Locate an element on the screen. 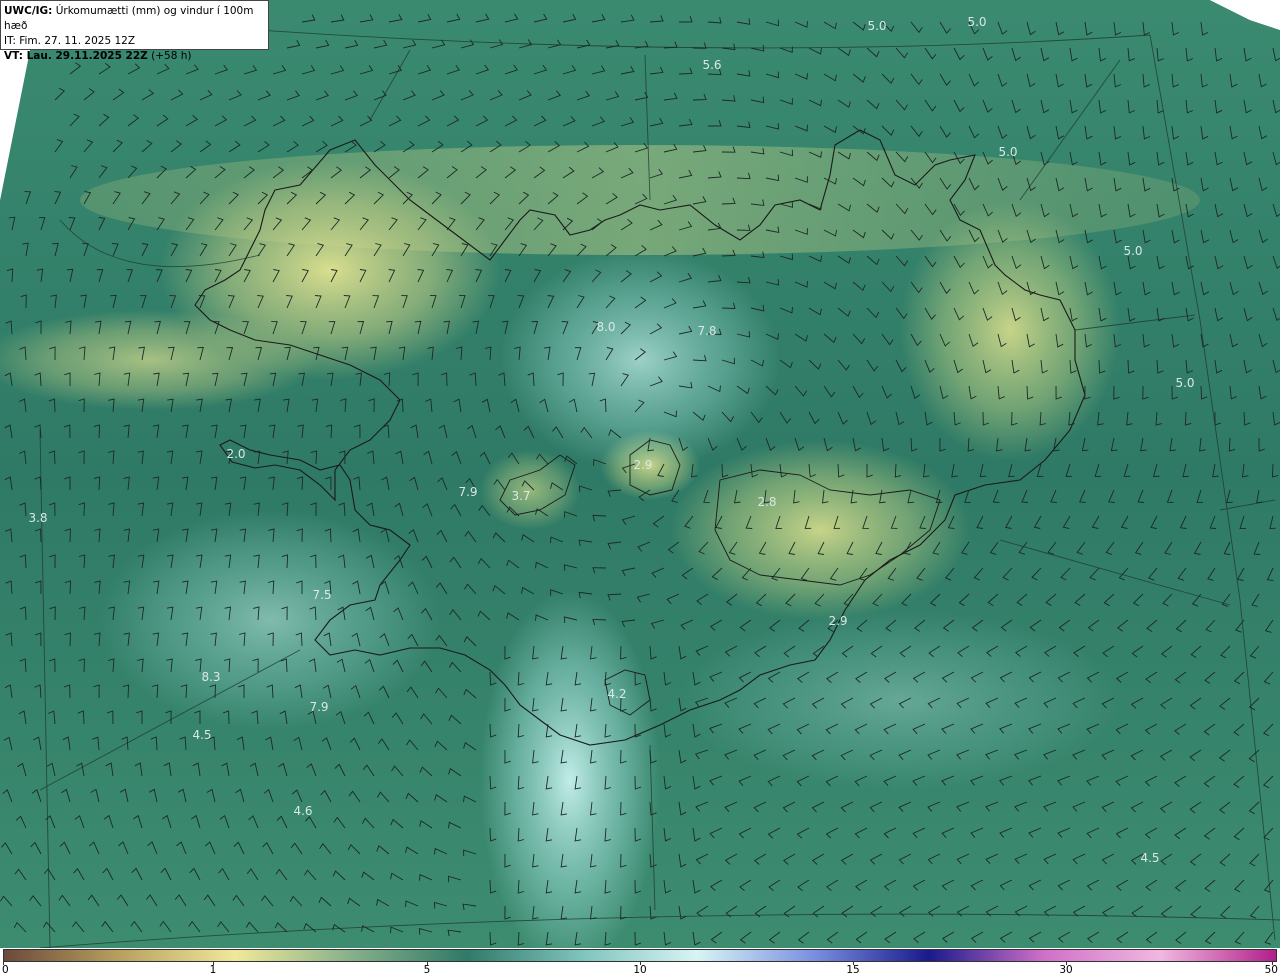  colorbar-tick-label: 1 is located at coordinates (213, 970).